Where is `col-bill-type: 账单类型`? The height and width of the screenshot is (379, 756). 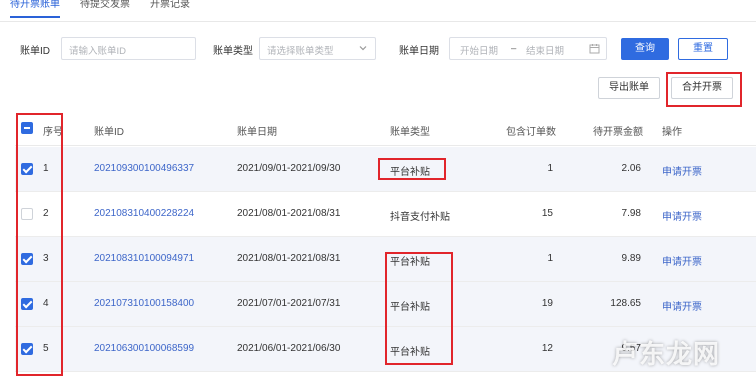
col-bill-type: 账单类型 is located at coordinates (410, 132).